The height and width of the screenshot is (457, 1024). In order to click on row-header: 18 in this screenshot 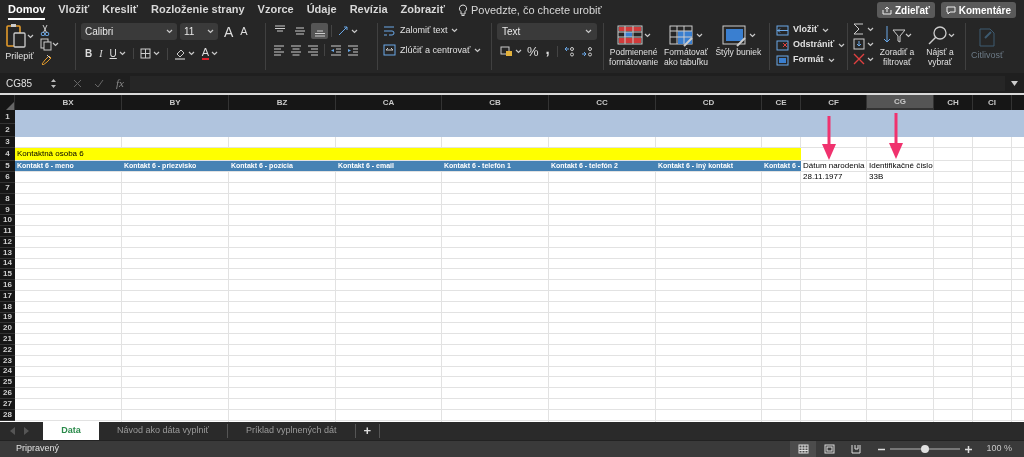, I will do `click(7, 307)`.